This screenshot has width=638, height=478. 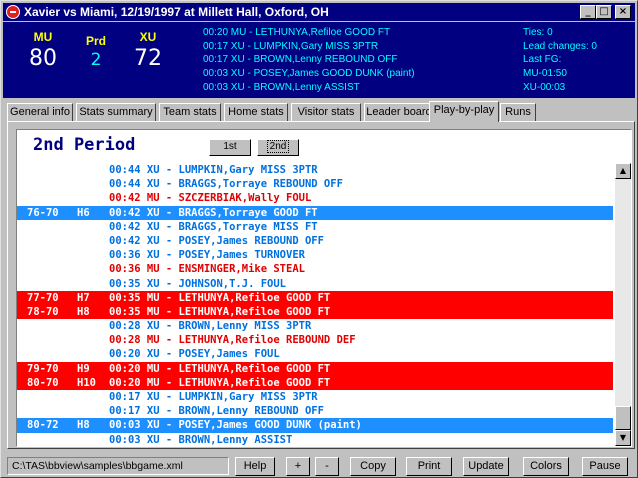 I want to click on period-value: 2, so click(x=96, y=60).